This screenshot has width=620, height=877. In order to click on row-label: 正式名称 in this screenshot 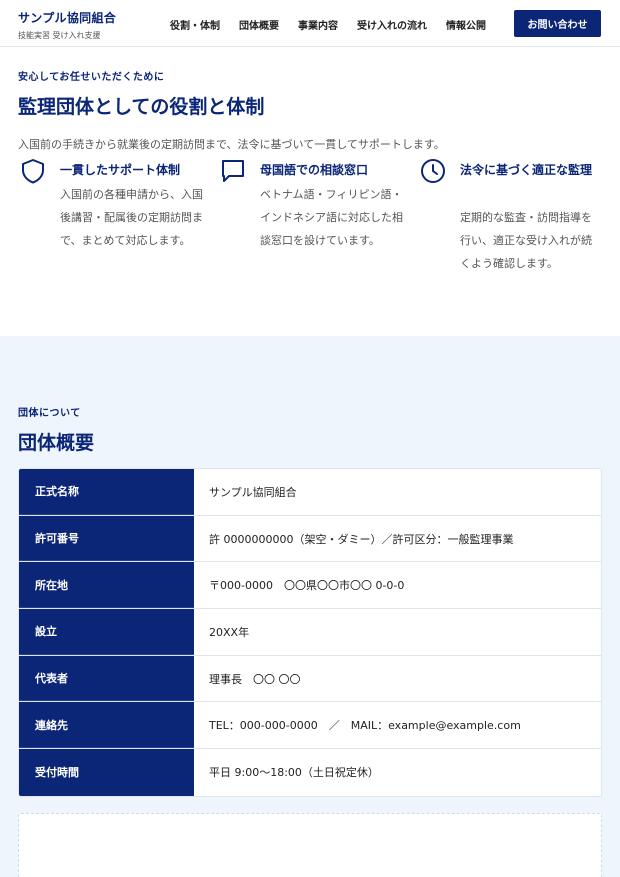, I will do `click(106, 492)`.